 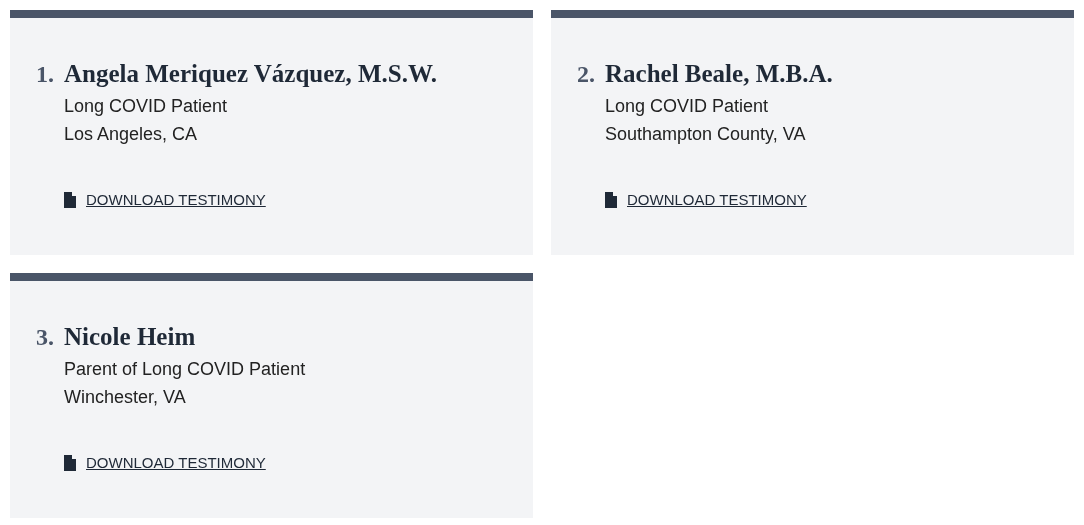 I want to click on person-name: Rachel Beale, M.B.A., so click(x=719, y=74).